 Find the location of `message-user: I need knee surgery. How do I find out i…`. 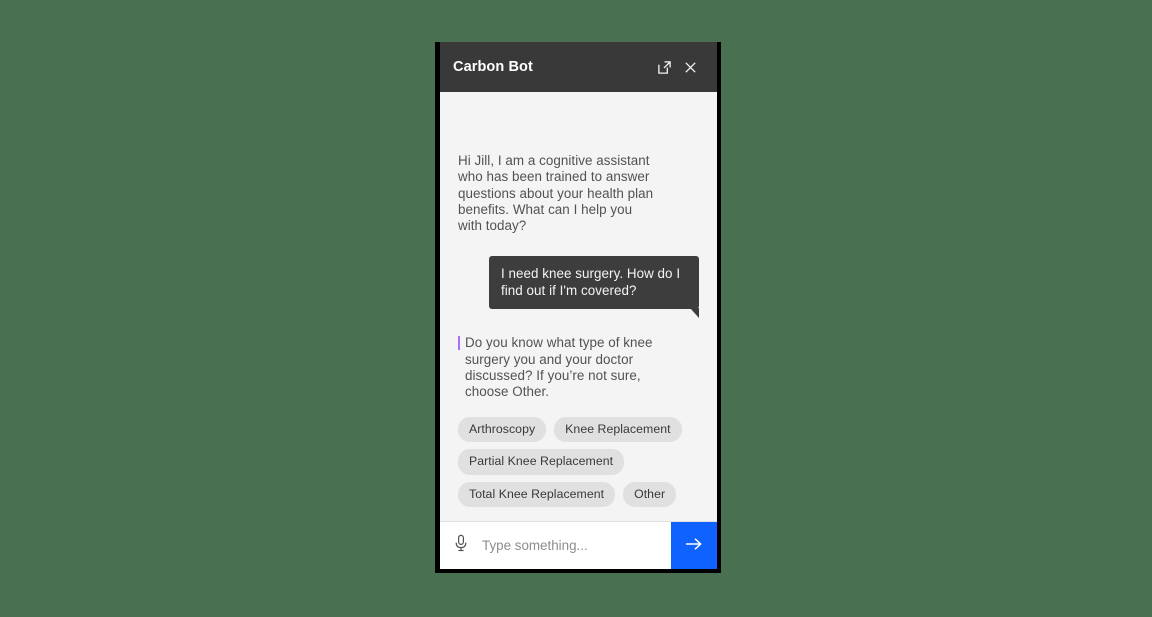

message-user: I need knee surgery. How do I find out i… is located at coordinates (578, 287).